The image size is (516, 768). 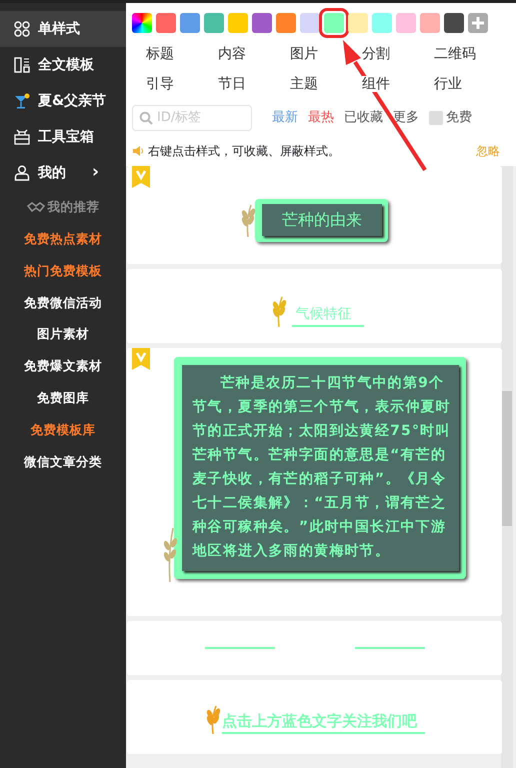 What do you see at coordinates (63, 462) in the screenshot?
I see `sidebar-link: 微信文章分类` at bounding box center [63, 462].